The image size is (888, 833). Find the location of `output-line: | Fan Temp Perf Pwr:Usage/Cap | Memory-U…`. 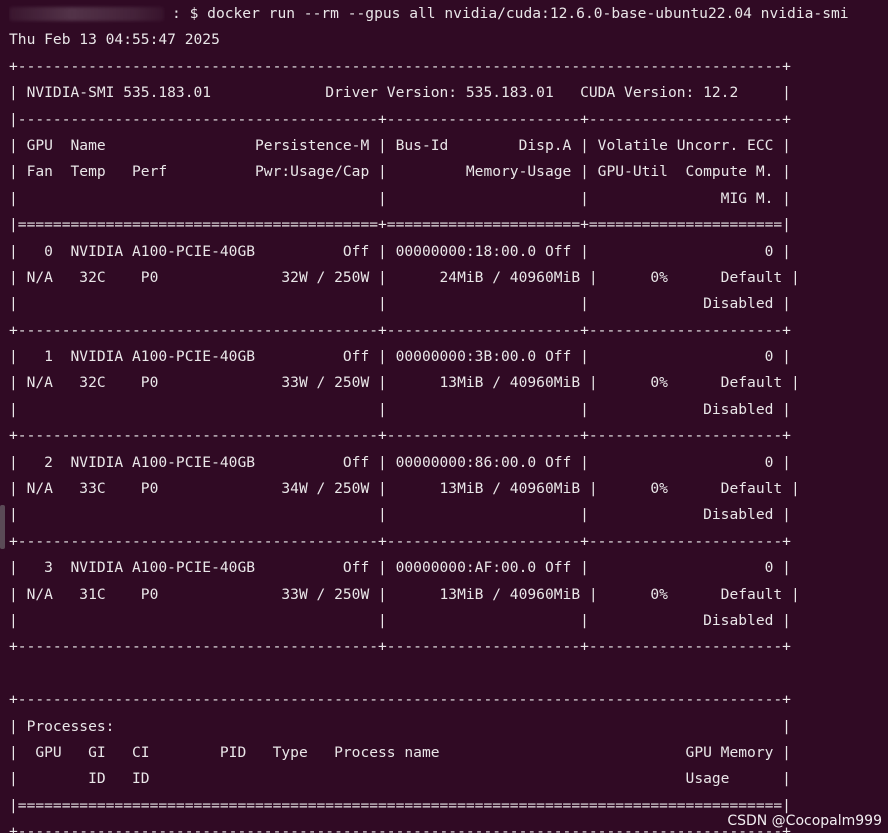

output-line: | Fan Temp Perf Pwr:Usage/Cap | Memory-U… is located at coordinates (400, 172).